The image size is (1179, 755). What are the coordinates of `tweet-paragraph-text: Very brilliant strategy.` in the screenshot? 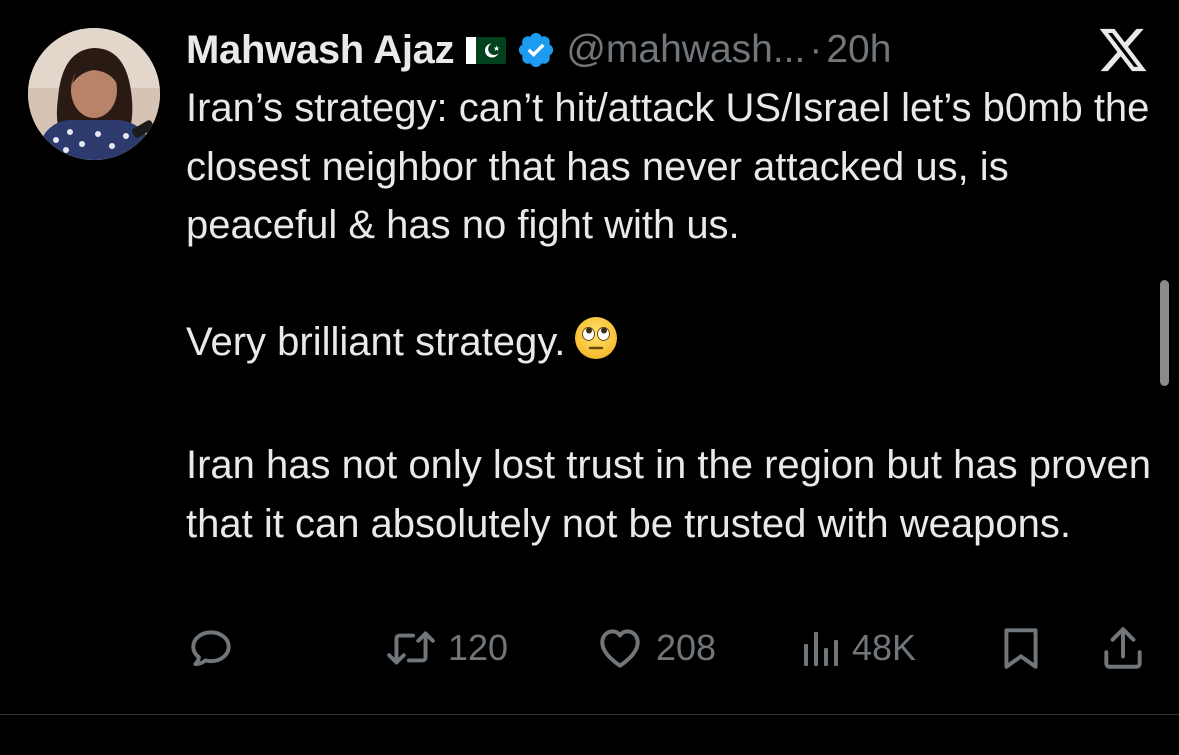 It's located at (376, 342).